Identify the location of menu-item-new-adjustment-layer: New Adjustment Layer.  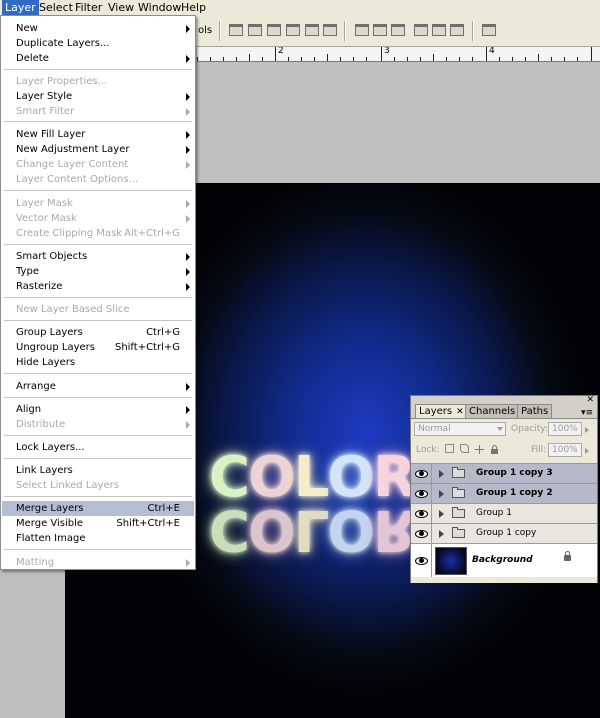
(98, 149).